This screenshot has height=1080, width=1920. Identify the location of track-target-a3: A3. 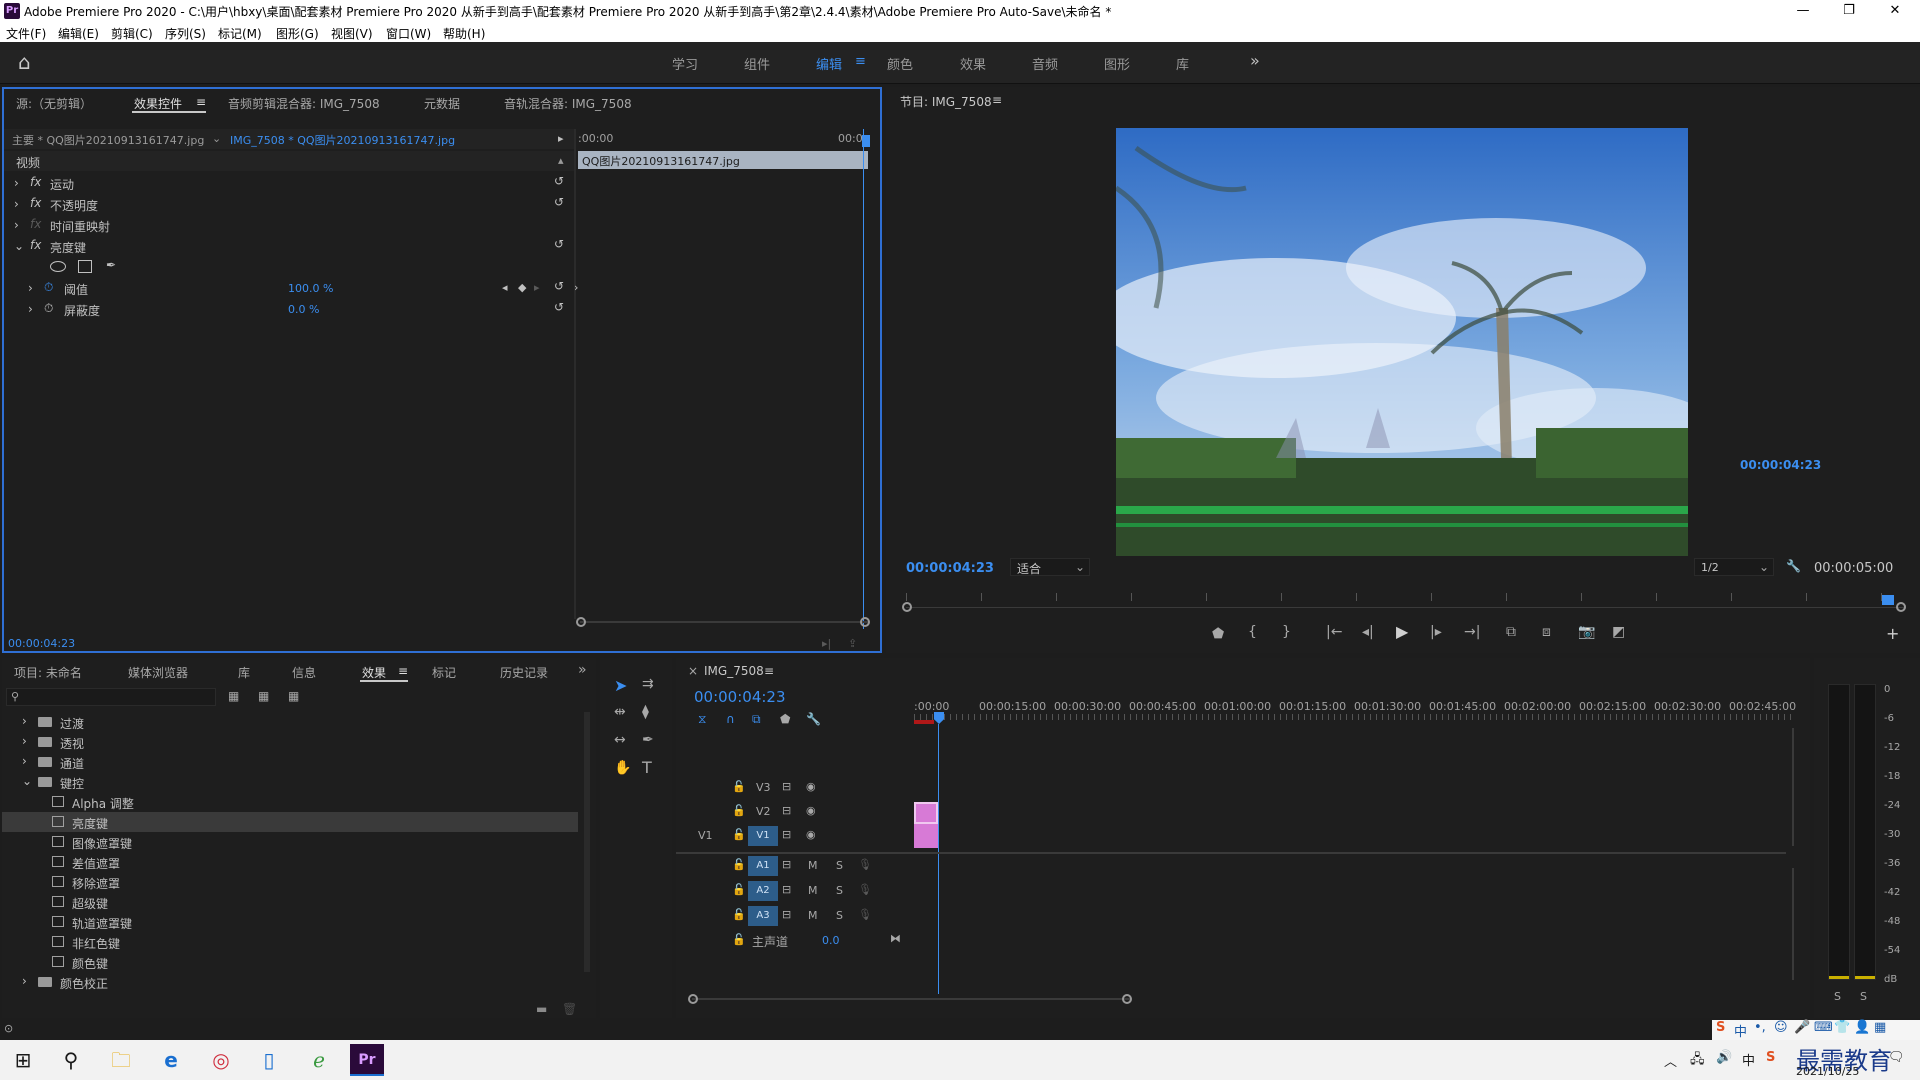
(763, 916).